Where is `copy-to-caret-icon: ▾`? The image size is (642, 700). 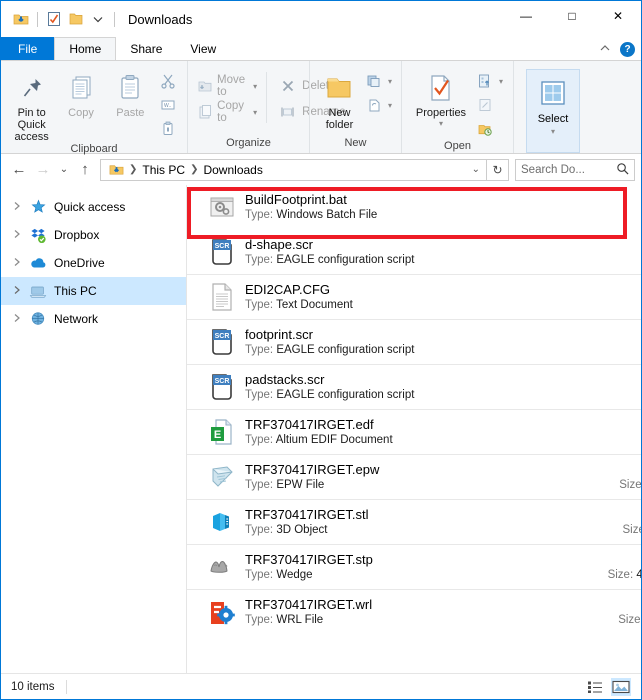 copy-to-caret-icon: ▾ is located at coordinates (255, 112).